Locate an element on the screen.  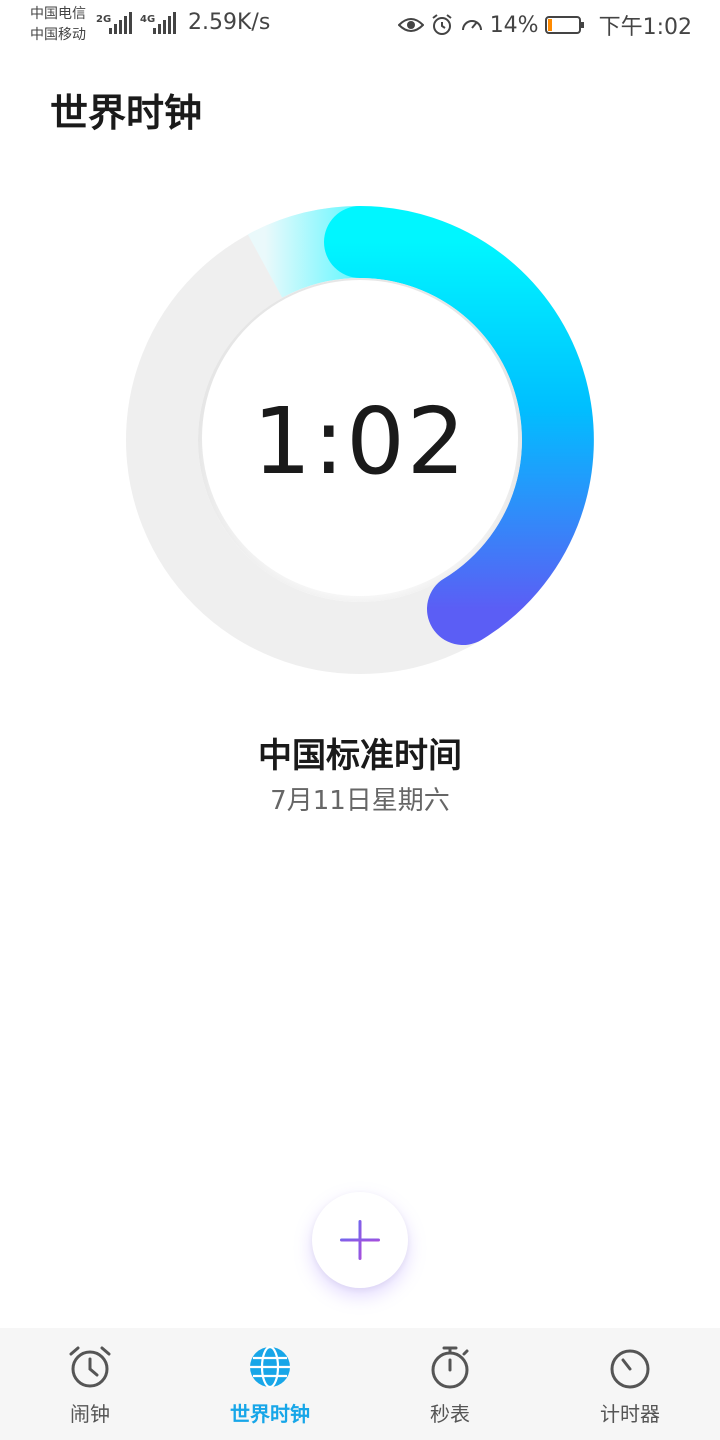
status-right-group: 14% 下午1:02 is located at coordinates (544, 25).